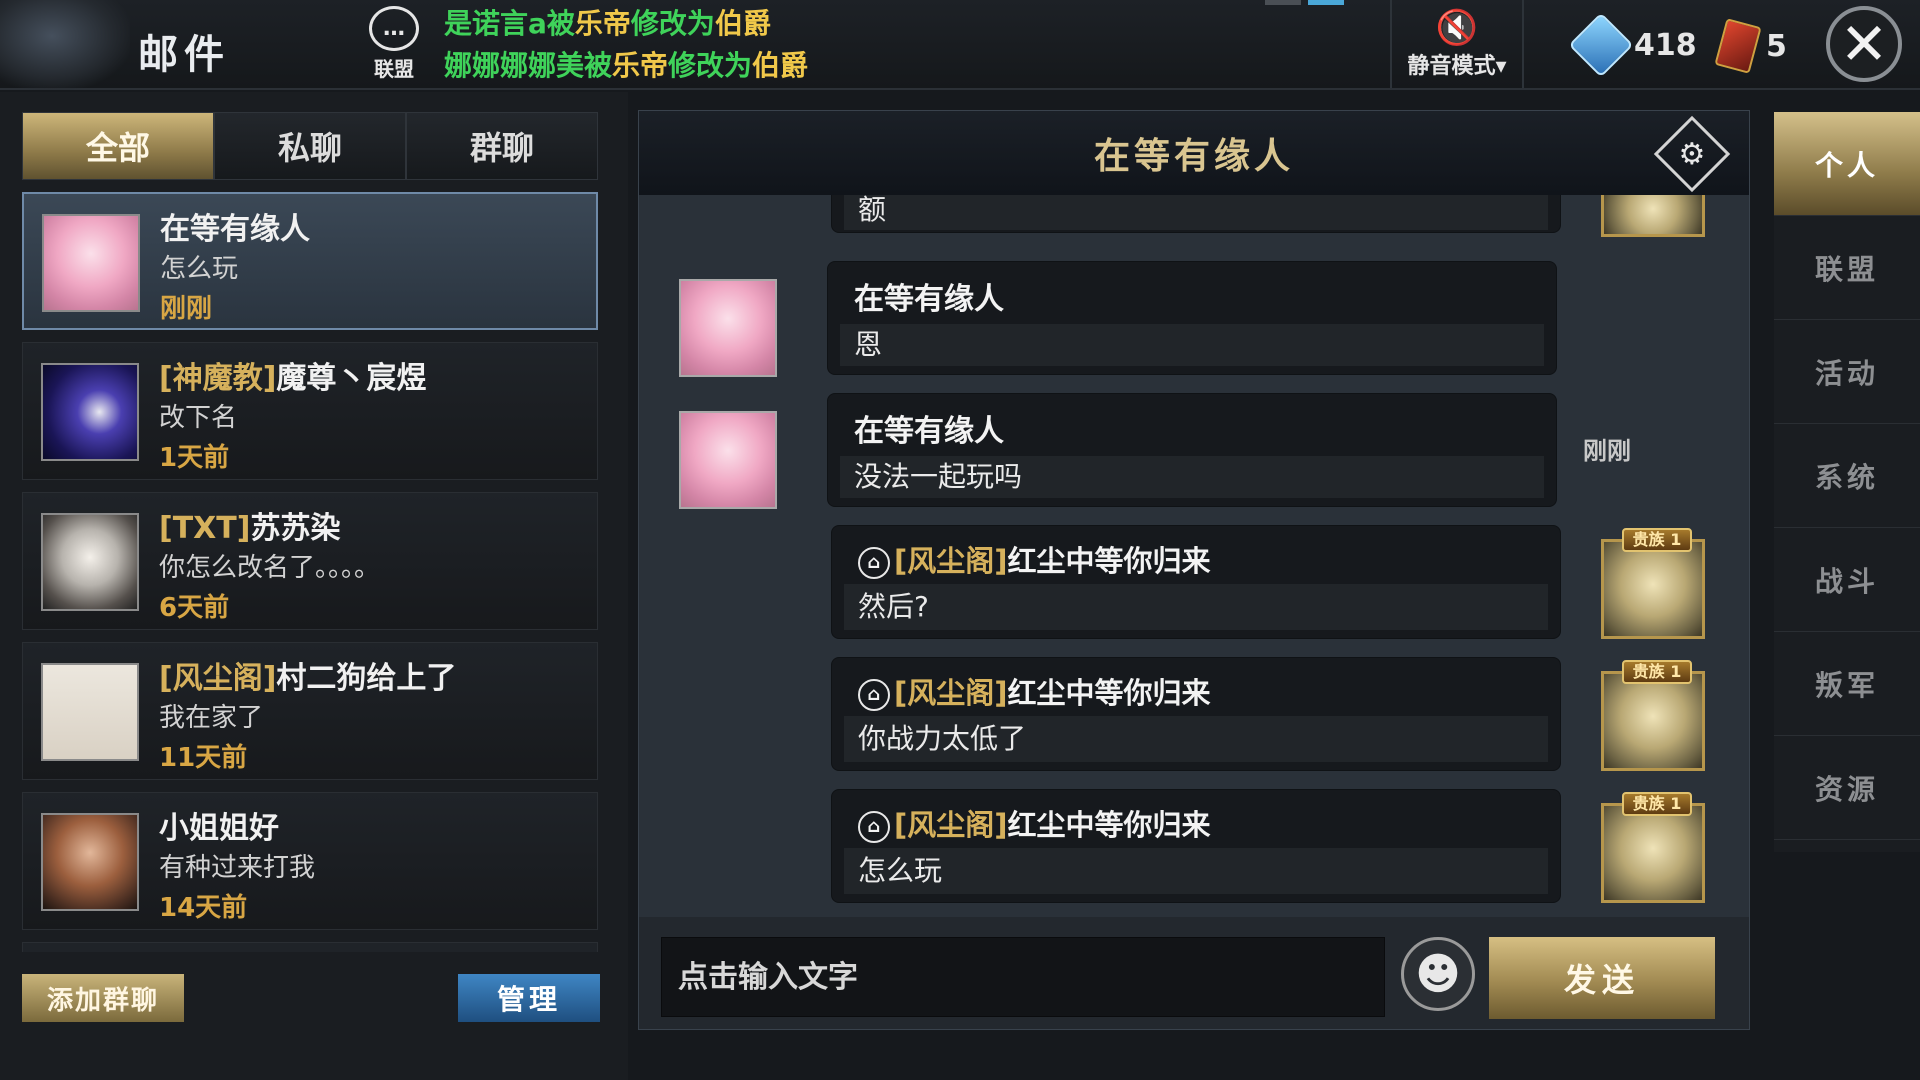  Describe the element at coordinates (351, 378) in the screenshot. I see `player-name: 魔尊丶宸煜` at that location.